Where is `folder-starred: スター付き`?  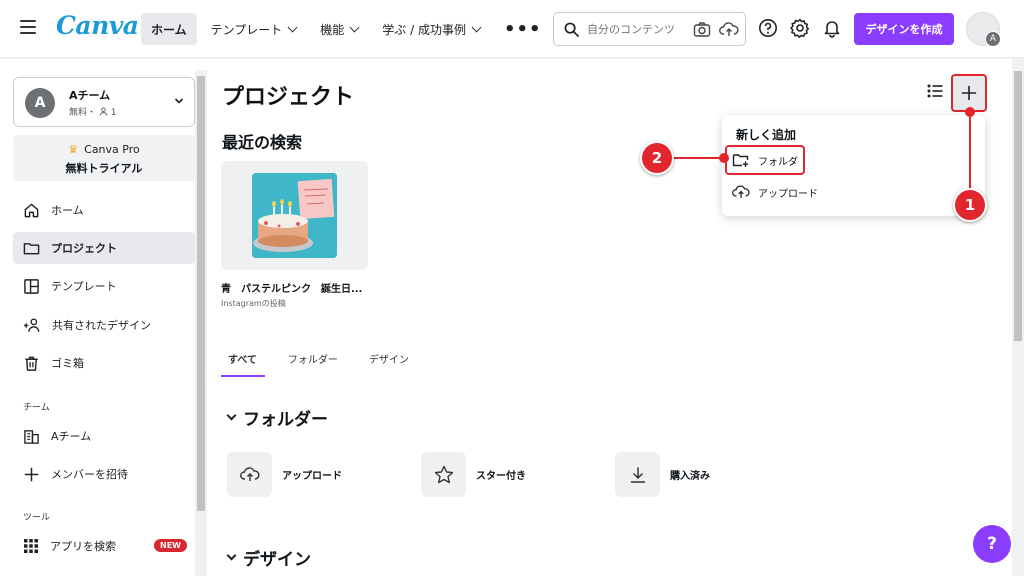 folder-starred: スター付き is located at coordinates (473, 474).